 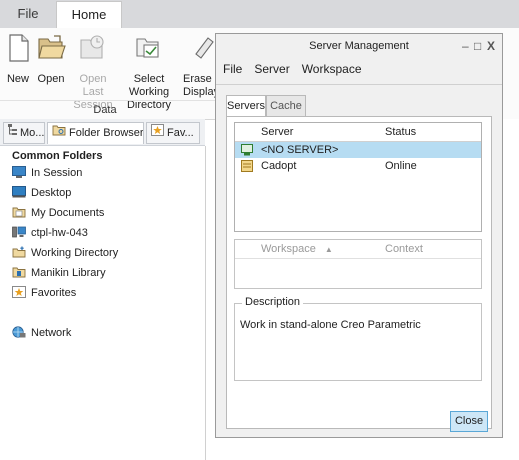 I want to click on close-button: Close, so click(x=469, y=421).